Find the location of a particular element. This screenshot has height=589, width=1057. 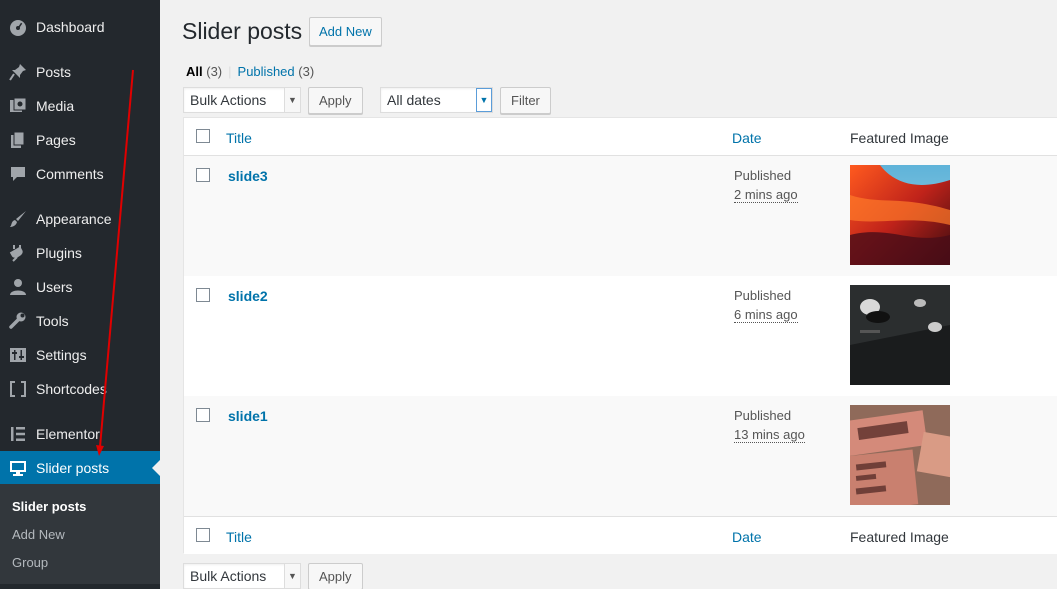

submenu-group: Group is located at coordinates (30, 562).